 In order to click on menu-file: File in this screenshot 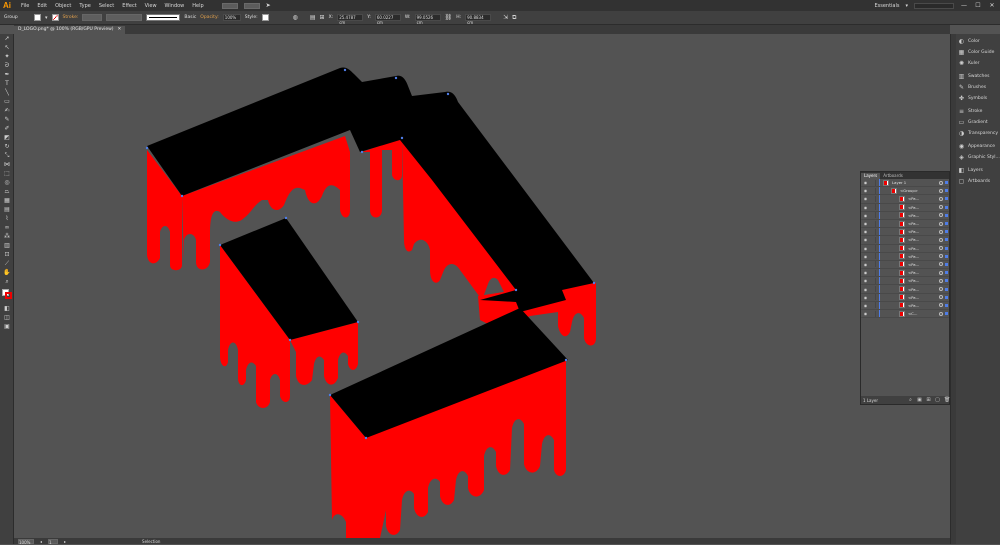, I will do `click(25, 6)`.